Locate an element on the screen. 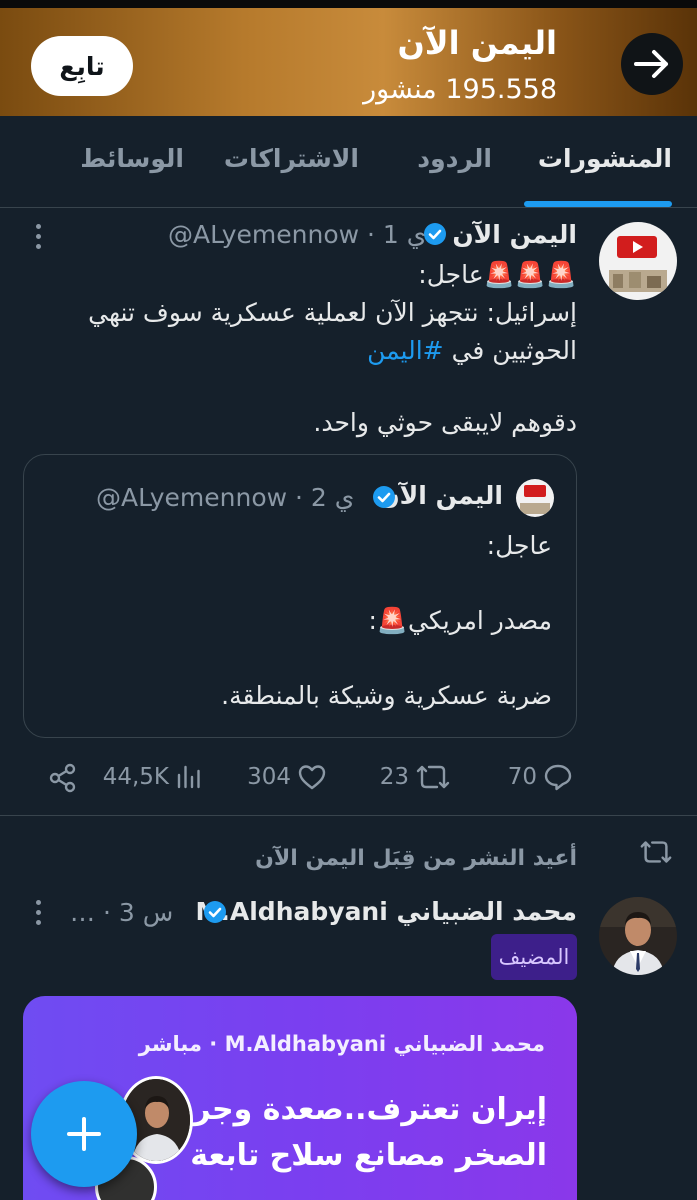 This screenshot has width=697, height=1200. like-button: 304 is located at coordinates (287, 777).